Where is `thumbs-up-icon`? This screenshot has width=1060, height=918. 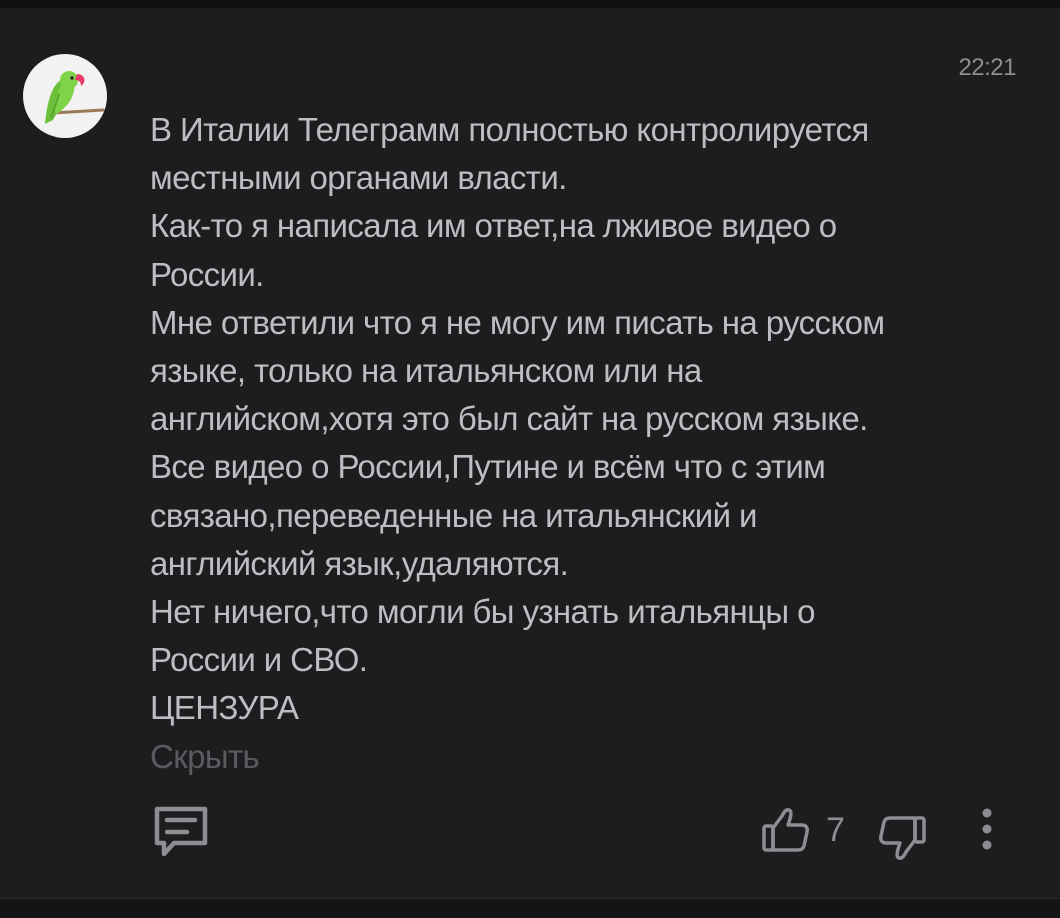
thumbs-up-icon is located at coordinates (785, 830).